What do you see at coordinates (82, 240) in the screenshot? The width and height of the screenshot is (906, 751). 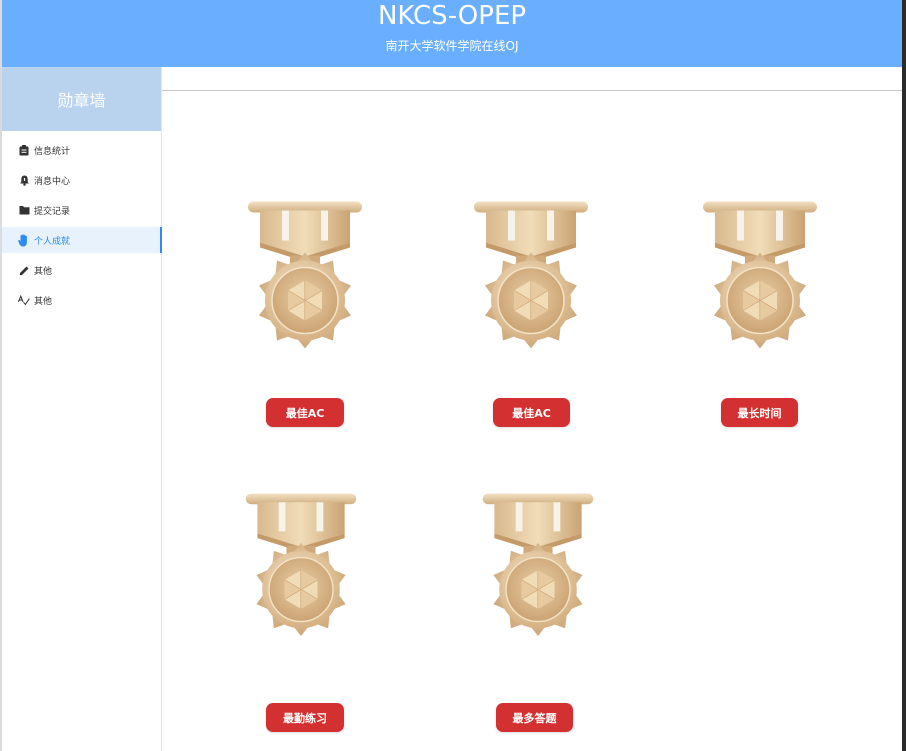 I see `sidebar-item-achievements: 个人成就` at bounding box center [82, 240].